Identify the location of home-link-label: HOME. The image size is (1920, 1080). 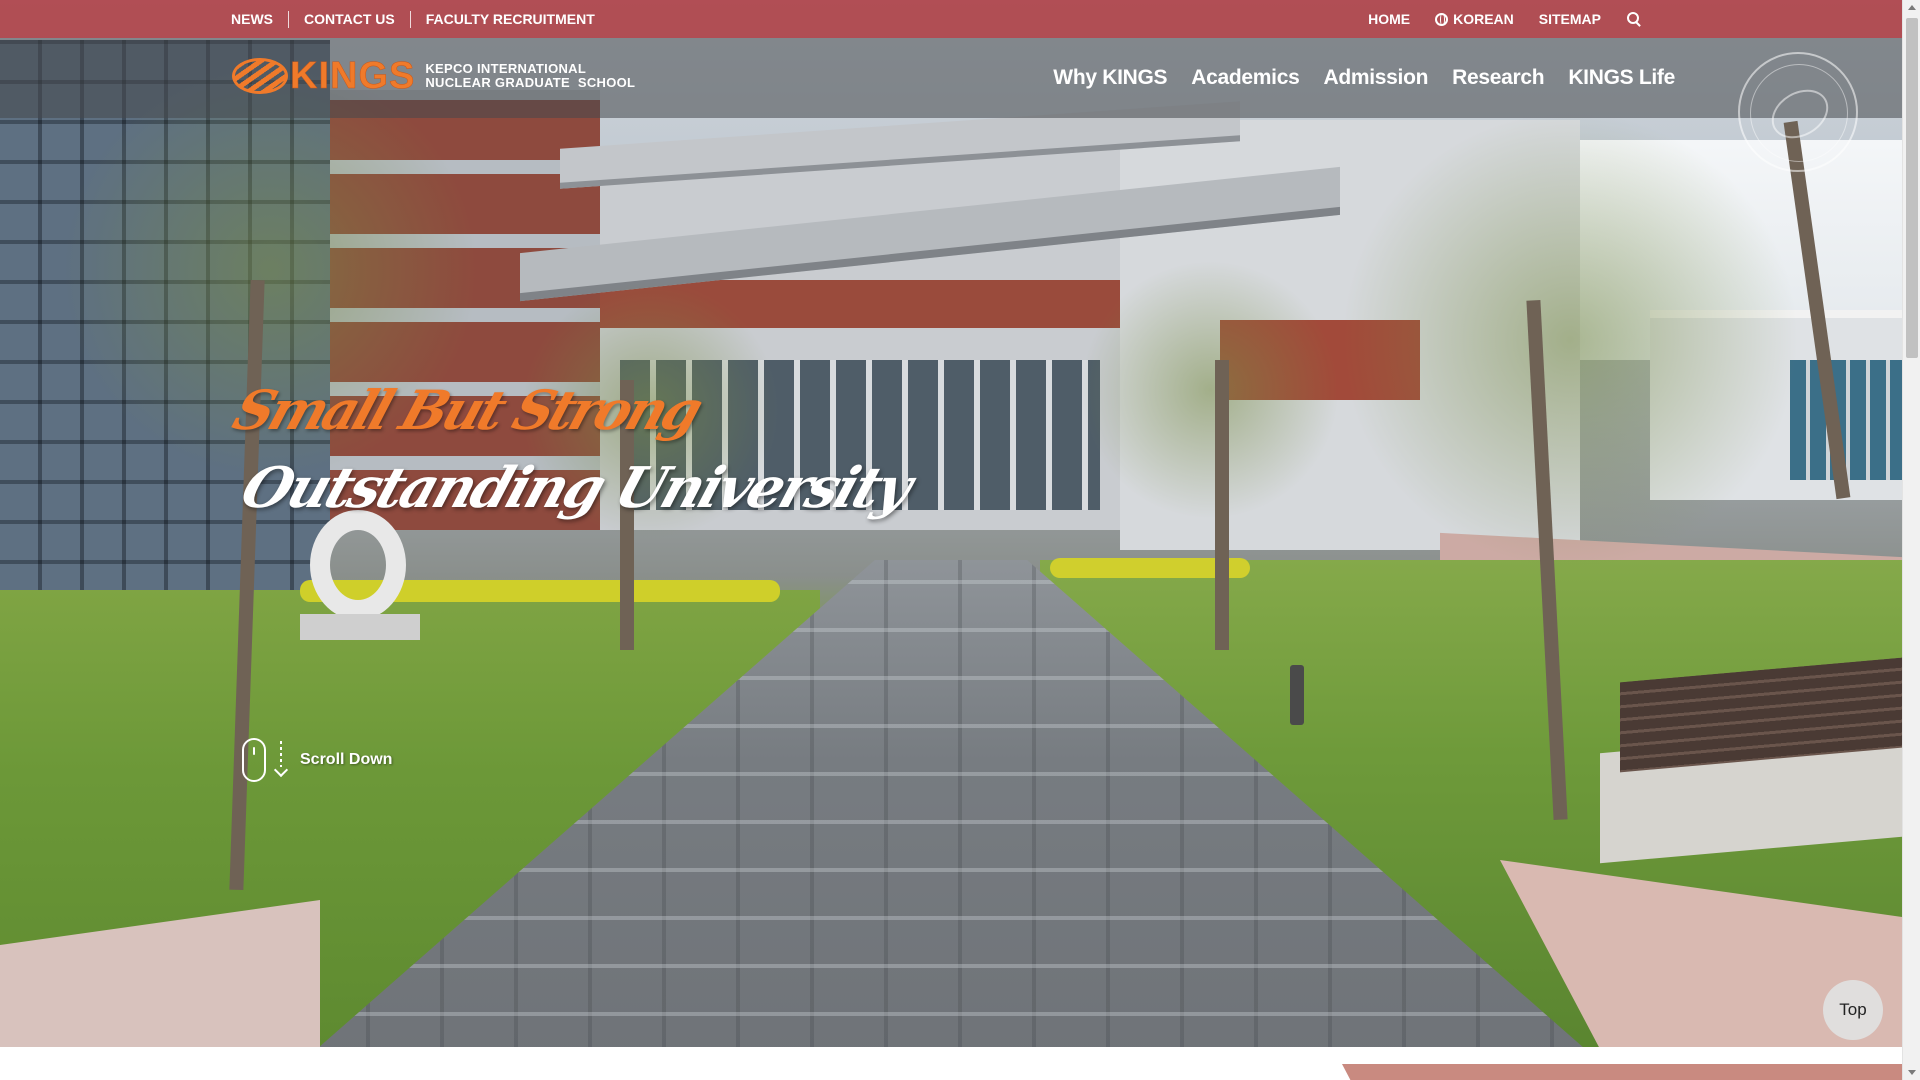
(1389, 19).